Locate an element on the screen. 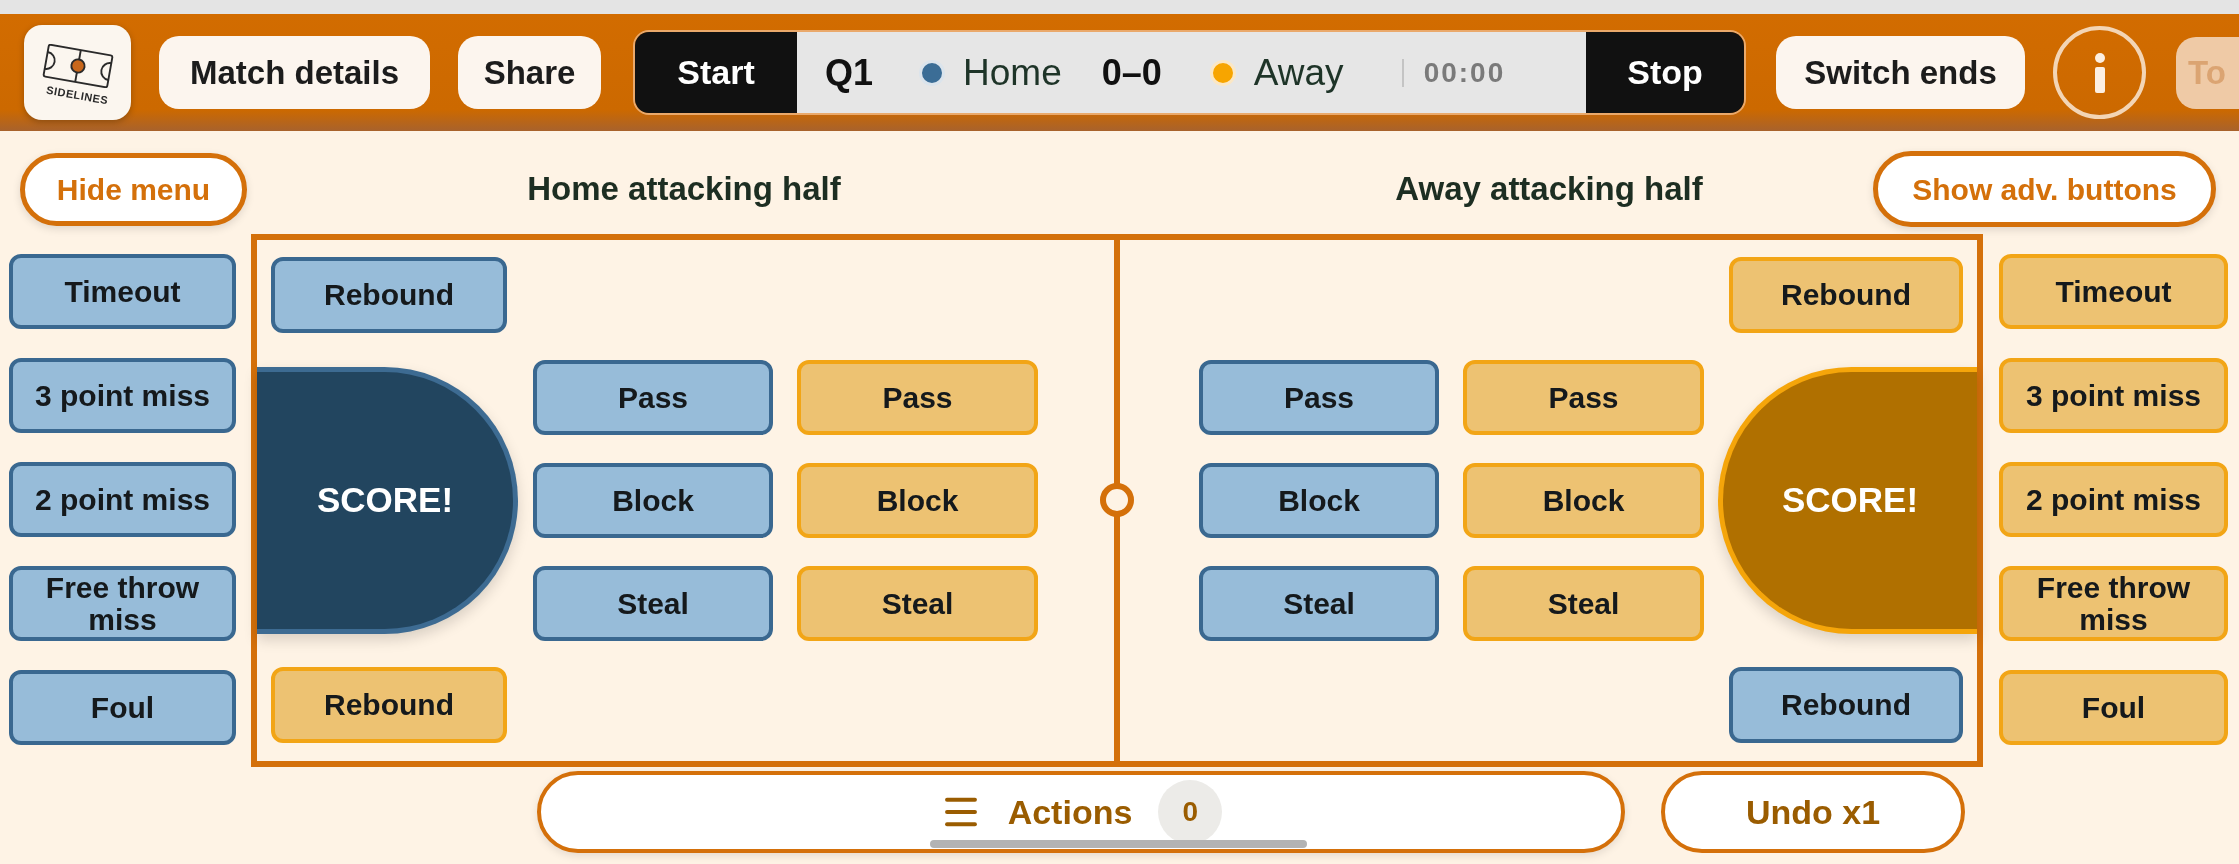 Image resolution: width=2239 pixels, height=864 pixels. team-name: Home is located at coordinates (1012, 72).